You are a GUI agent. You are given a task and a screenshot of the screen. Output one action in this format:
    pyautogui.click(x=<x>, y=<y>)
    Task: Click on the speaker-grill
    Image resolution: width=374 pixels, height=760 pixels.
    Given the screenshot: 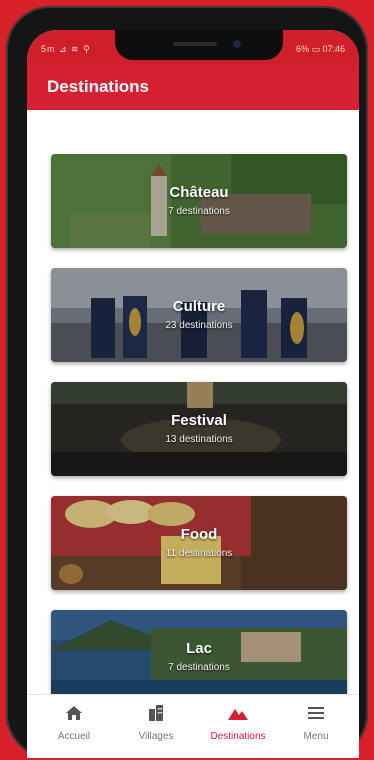 What is the action you would take?
    pyautogui.click(x=195, y=44)
    